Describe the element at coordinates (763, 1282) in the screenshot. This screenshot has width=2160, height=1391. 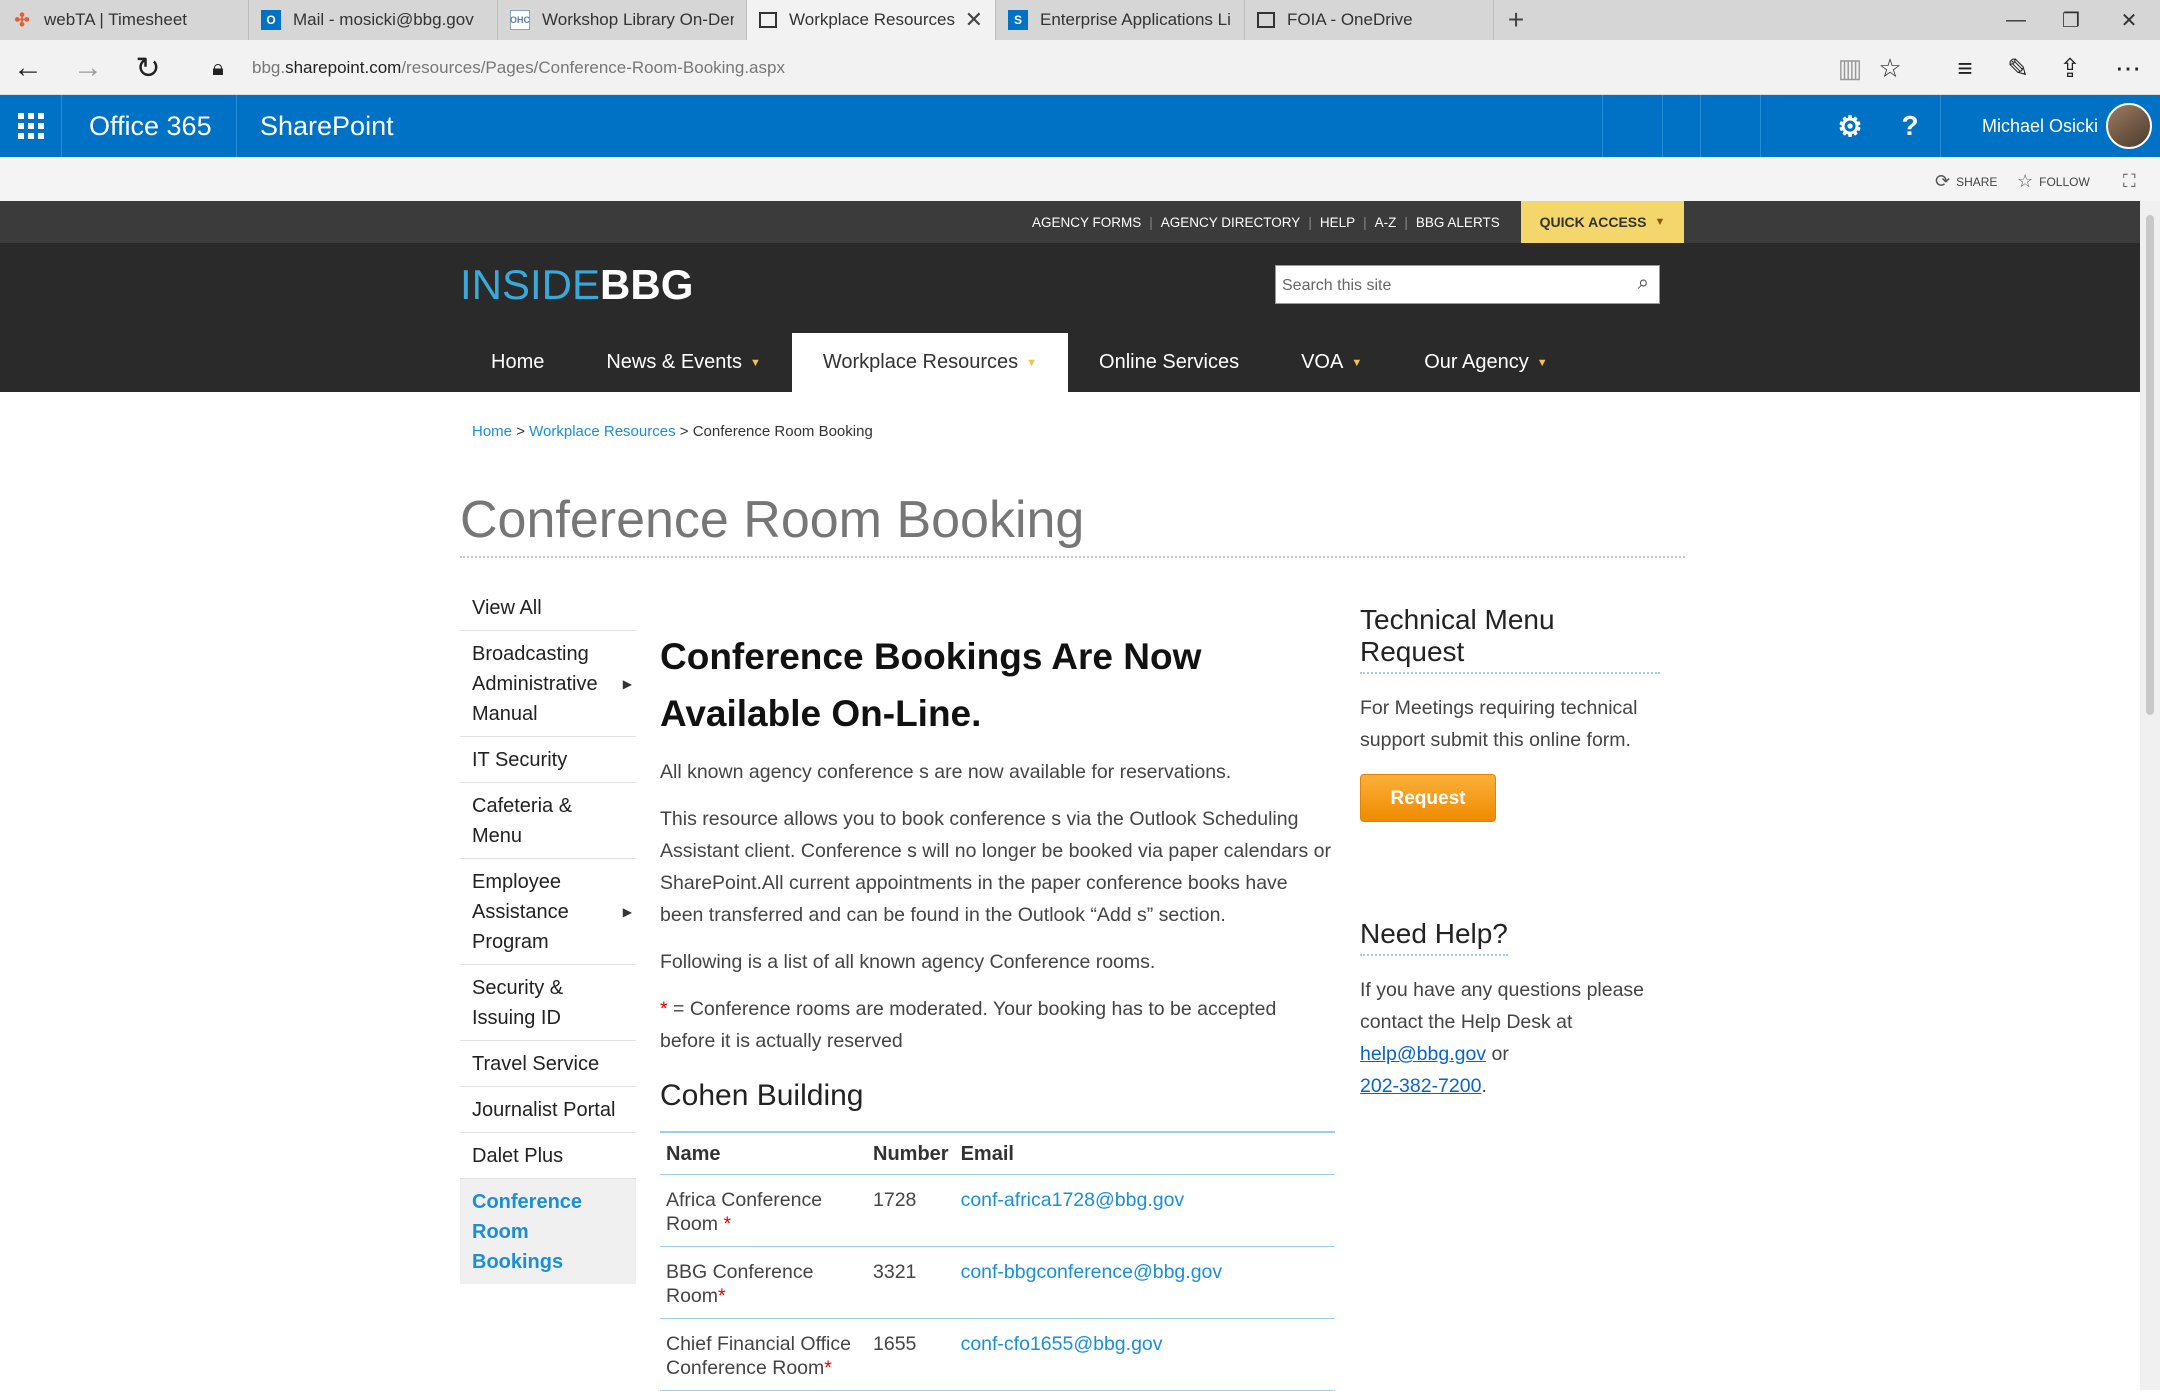
I see `room-name: BBG Conference Room*` at that location.